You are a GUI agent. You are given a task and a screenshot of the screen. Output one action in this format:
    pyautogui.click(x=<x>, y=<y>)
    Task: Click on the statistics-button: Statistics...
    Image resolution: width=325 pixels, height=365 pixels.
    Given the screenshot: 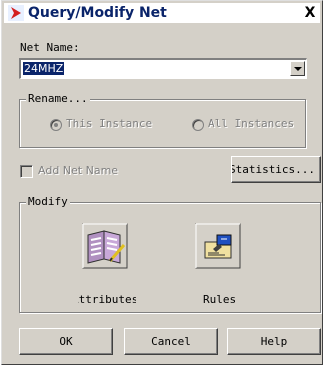 What is the action you would take?
    pyautogui.click(x=276, y=169)
    